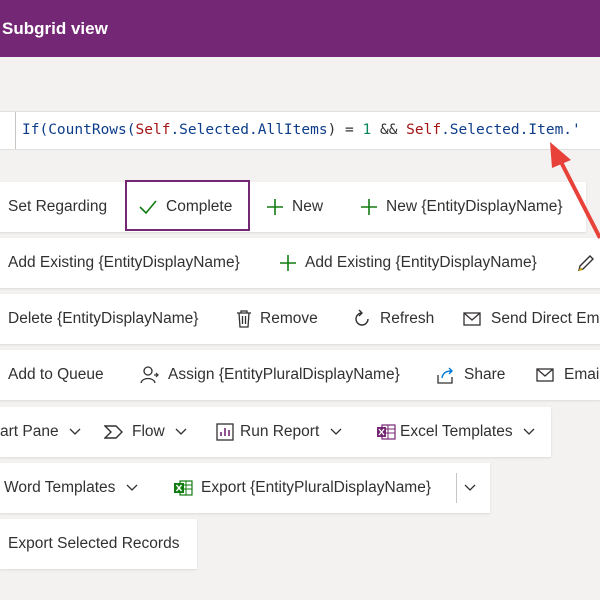 The image size is (600, 600). What do you see at coordinates (150, 375) in the screenshot?
I see `person-icon` at bounding box center [150, 375].